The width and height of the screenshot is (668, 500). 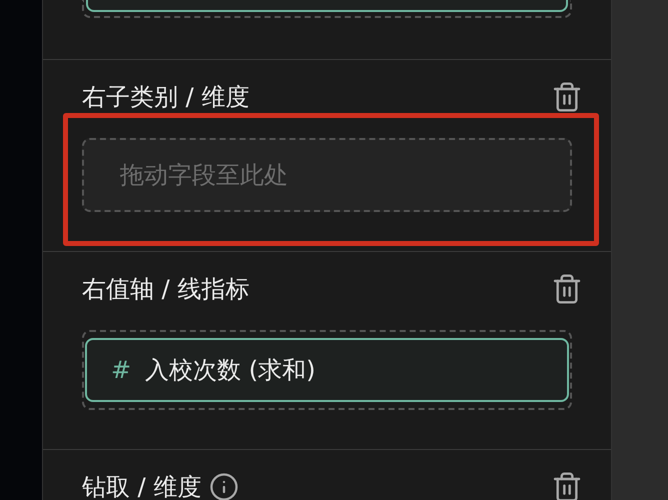 What do you see at coordinates (166, 289) in the screenshot?
I see `section-title: 右值轴 / 线指标` at bounding box center [166, 289].